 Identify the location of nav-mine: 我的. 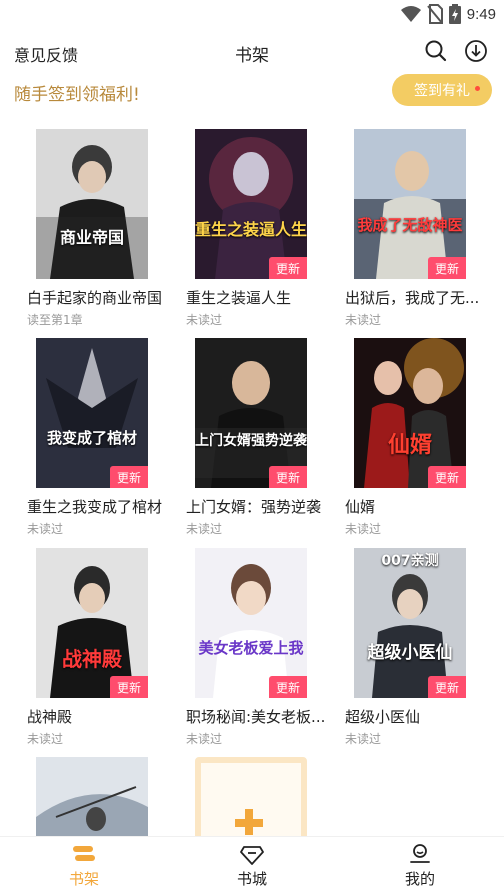
(420, 866).